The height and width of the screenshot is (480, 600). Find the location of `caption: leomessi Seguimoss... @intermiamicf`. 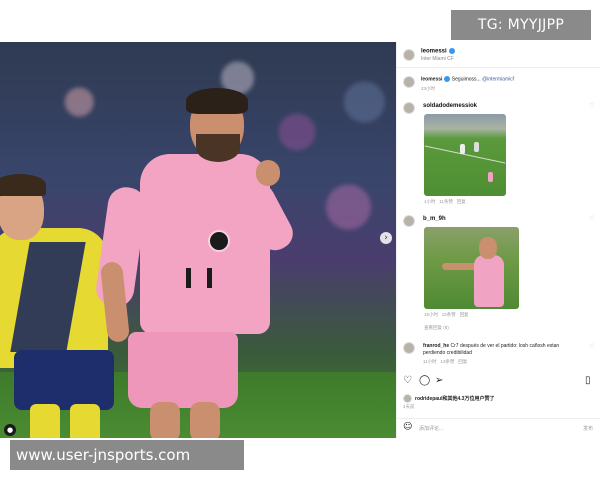

caption: leomessi Seguimoss... @intermiamicf is located at coordinates (467, 79).